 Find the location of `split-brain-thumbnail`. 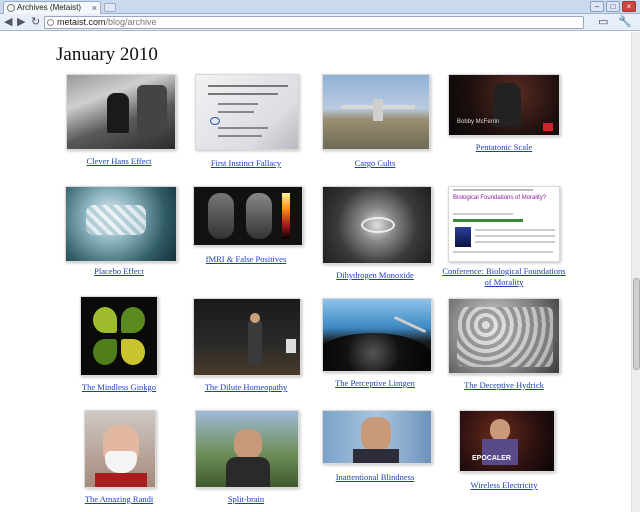

split-brain-thumbnail is located at coordinates (247, 449).